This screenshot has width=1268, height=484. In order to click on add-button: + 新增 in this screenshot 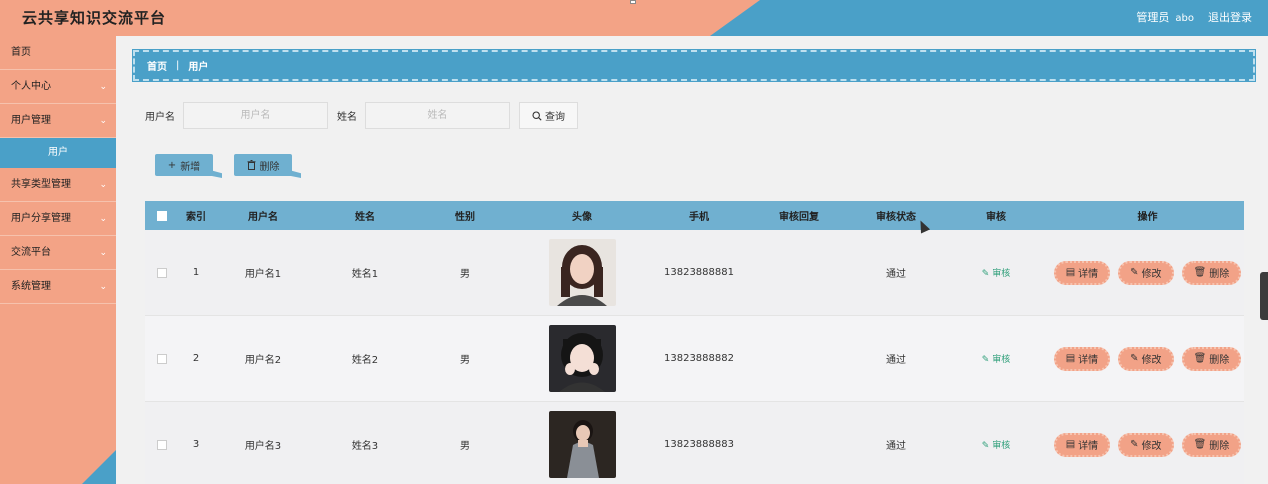, I will do `click(184, 165)`.